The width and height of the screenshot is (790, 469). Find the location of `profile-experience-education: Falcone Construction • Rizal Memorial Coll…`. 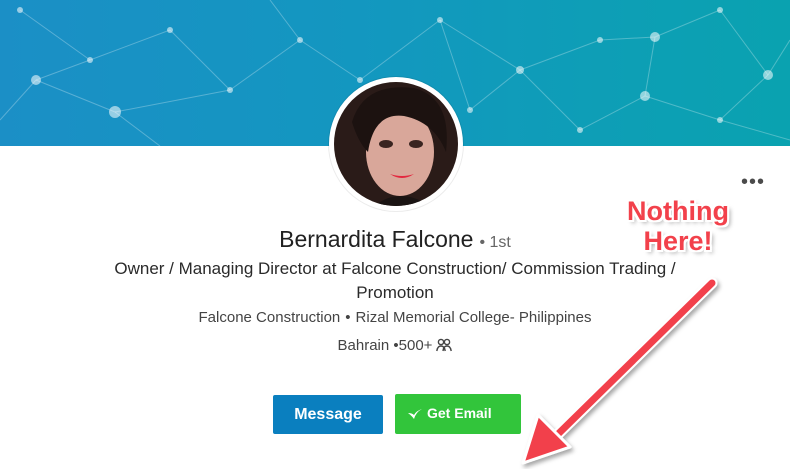

profile-experience-education: Falcone Construction • Rizal Memorial Coll… is located at coordinates (395, 317).